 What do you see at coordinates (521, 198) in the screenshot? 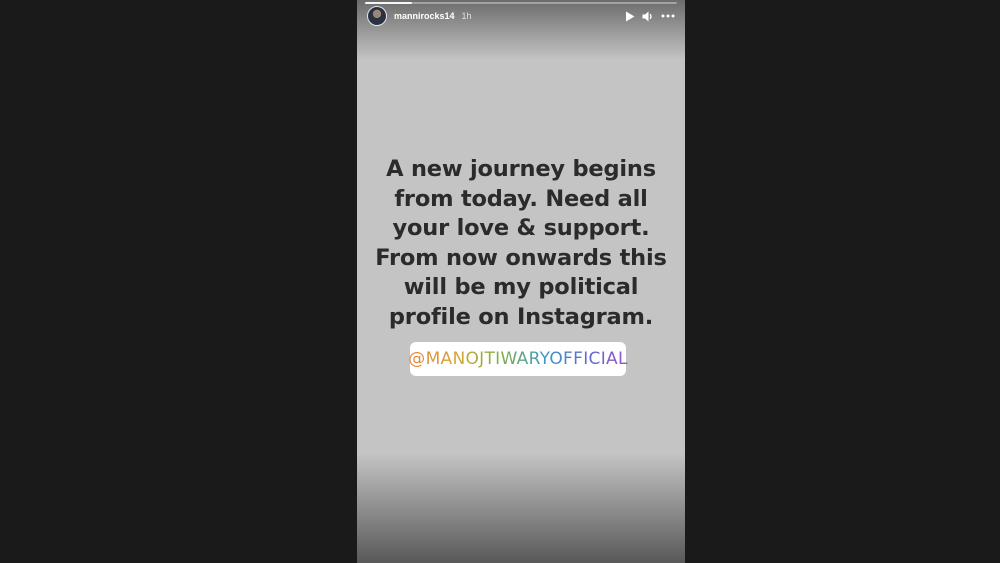
I see `caption-line: from today. Need all` at bounding box center [521, 198].